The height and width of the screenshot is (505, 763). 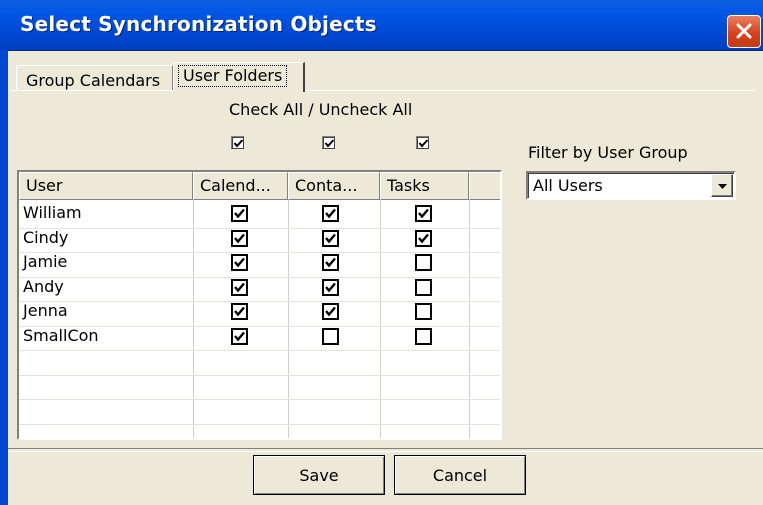 What do you see at coordinates (61, 335) in the screenshot?
I see `user-name-cell: SmallCon` at bounding box center [61, 335].